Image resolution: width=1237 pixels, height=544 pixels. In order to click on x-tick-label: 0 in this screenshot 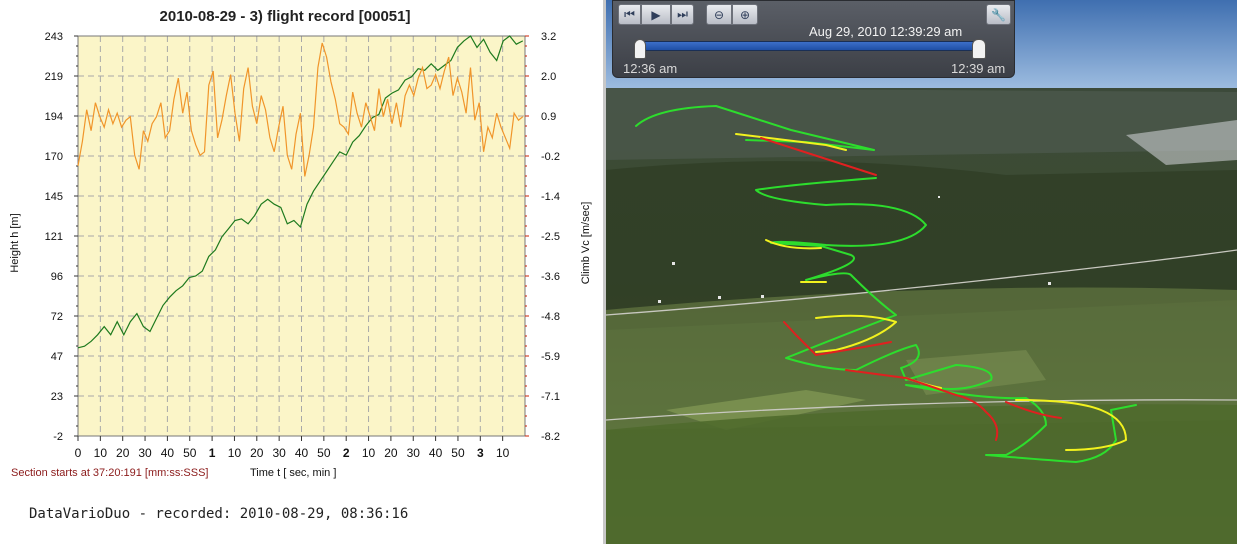, I will do `click(78, 453)`.